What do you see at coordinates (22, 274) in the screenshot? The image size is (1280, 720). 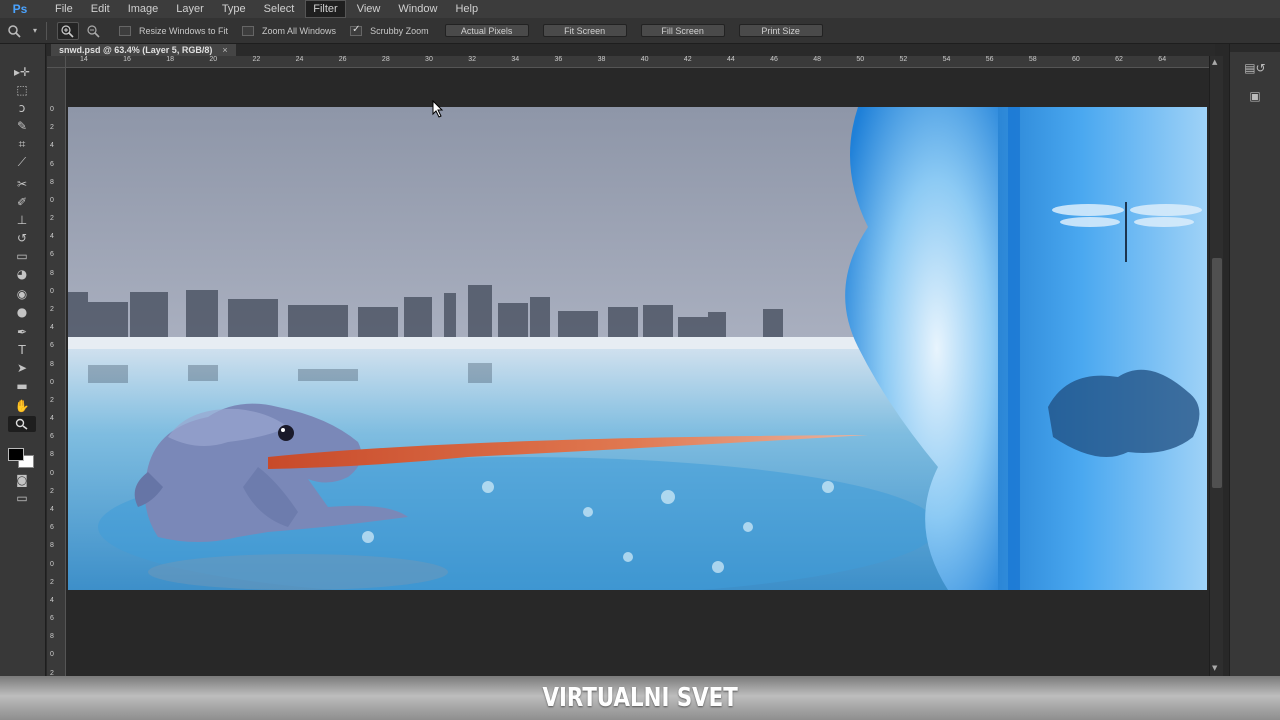 I see `paint-bucket-icon: ◕` at bounding box center [22, 274].